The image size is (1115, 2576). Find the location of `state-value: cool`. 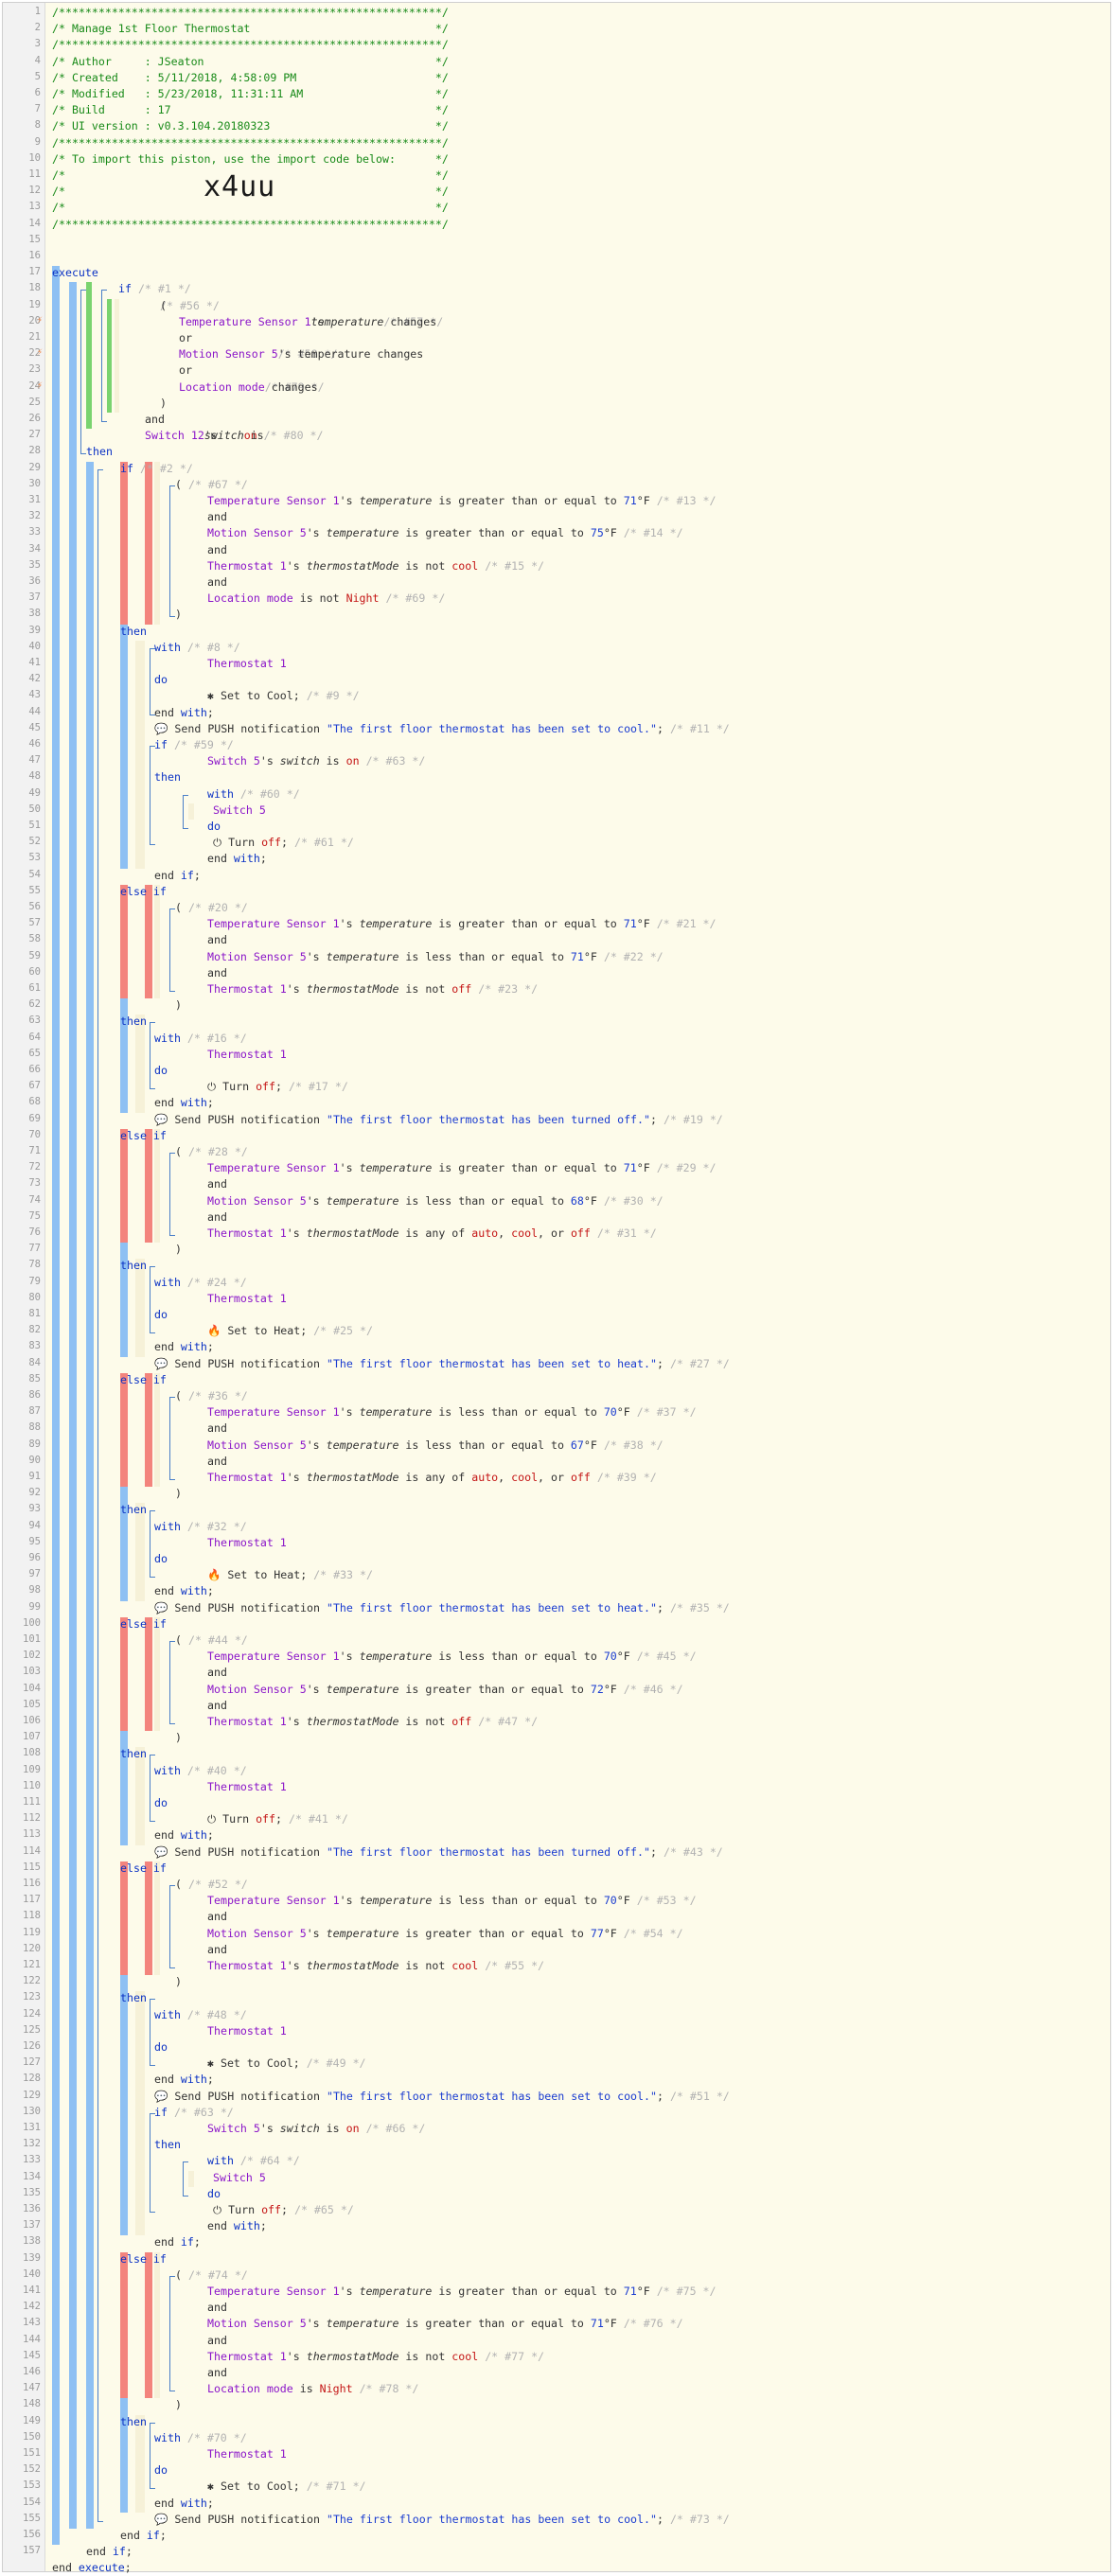

state-value: cool is located at coordinates (465, 1965).